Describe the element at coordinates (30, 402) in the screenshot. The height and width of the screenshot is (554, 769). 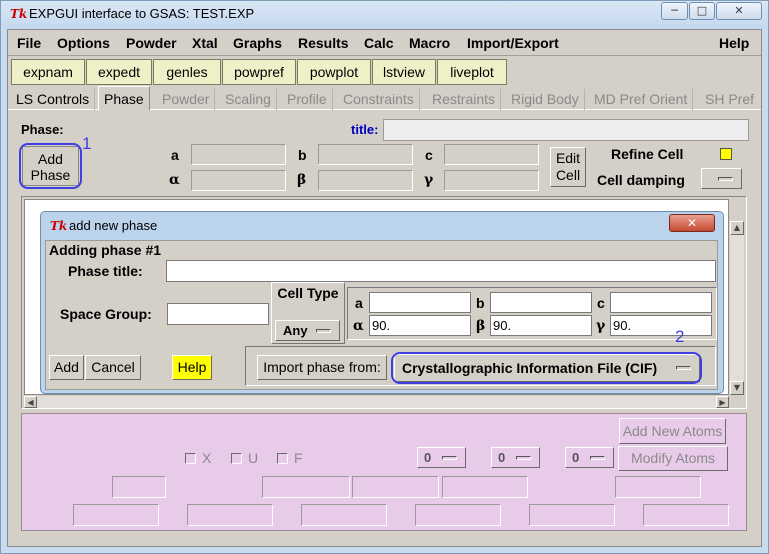
I see `scroll-left-icon: ◀` at that location.